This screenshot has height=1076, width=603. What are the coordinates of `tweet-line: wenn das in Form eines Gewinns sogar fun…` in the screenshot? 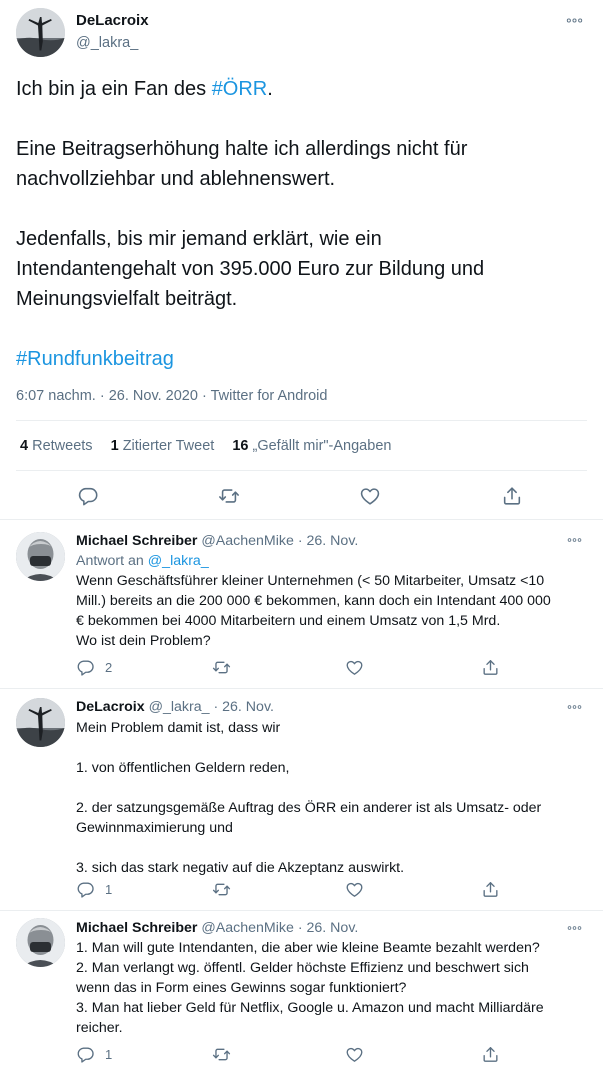 It's located at (241, 988).